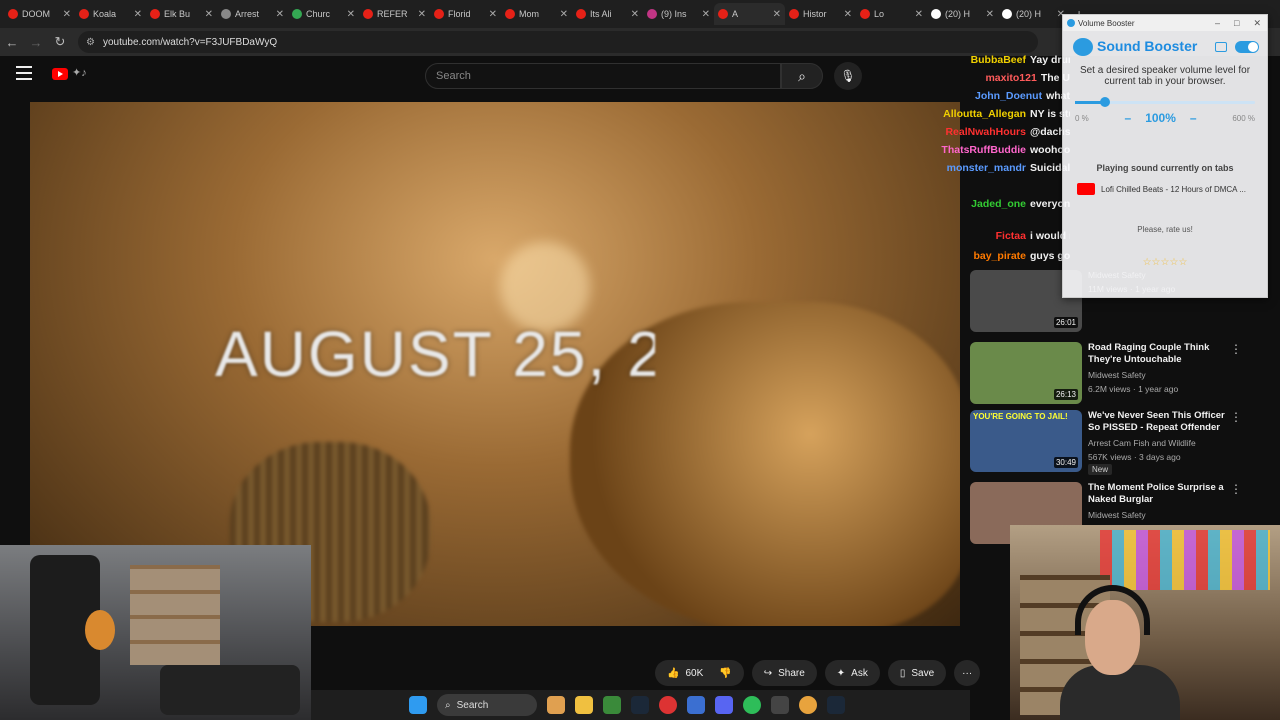 The width and height of the screenshot is (1280, 720). I want to click on search-input: Search, so click(603, 76).